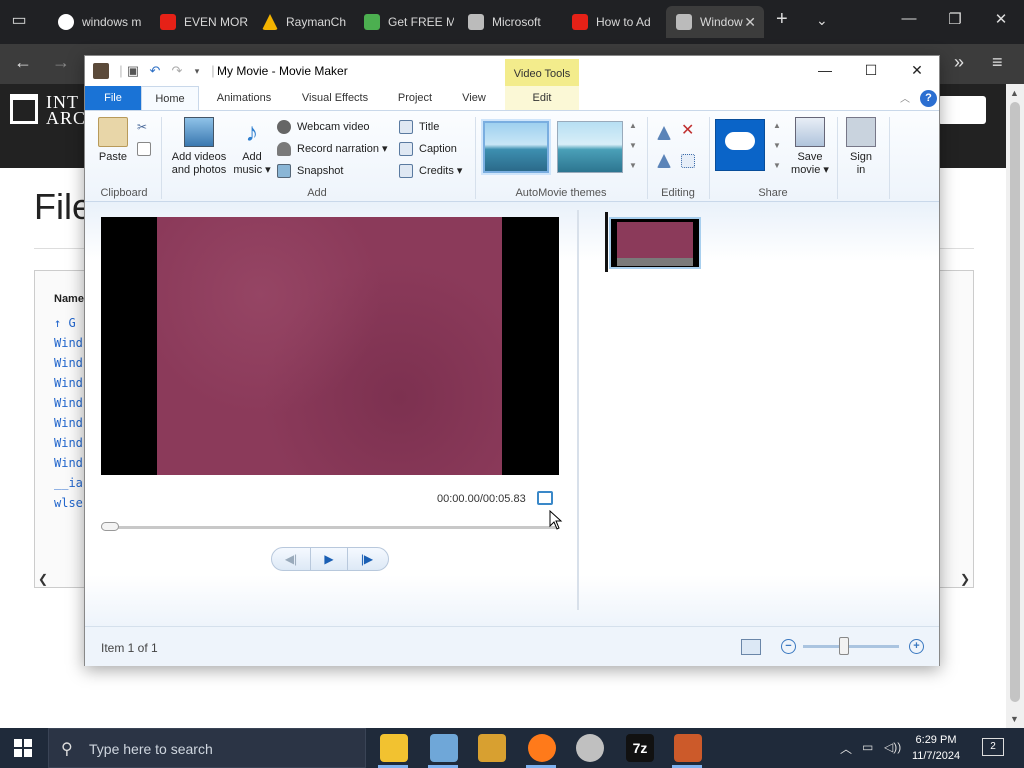 This screenshot has width=1024, height=768. I want to click on film-reel-icon, so click(590, 748).